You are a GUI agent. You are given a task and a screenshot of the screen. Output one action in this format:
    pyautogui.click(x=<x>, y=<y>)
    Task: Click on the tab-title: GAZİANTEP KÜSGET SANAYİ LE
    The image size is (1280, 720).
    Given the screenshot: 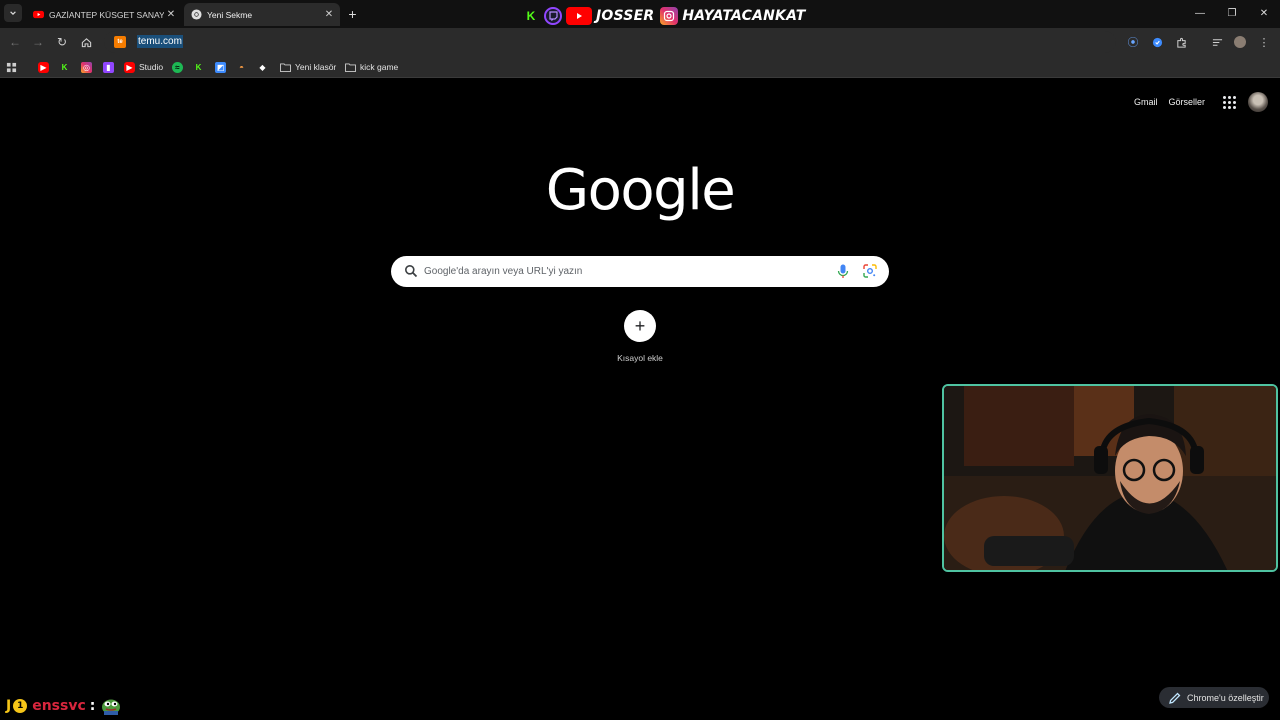 What is the action you would take?
    pyautogui.click(x=106, y=14)
    